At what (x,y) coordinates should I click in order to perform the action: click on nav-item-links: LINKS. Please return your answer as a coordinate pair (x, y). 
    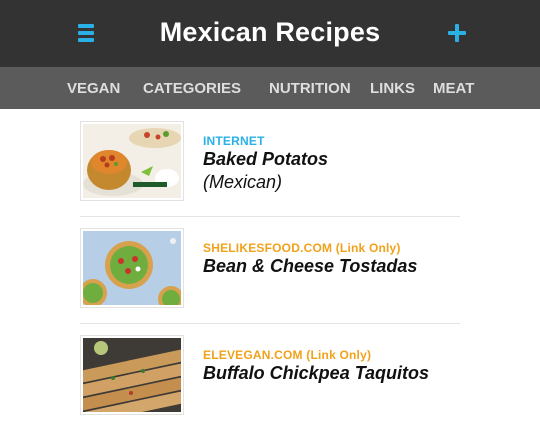
    Looking at the image, I should click on (392, 88).